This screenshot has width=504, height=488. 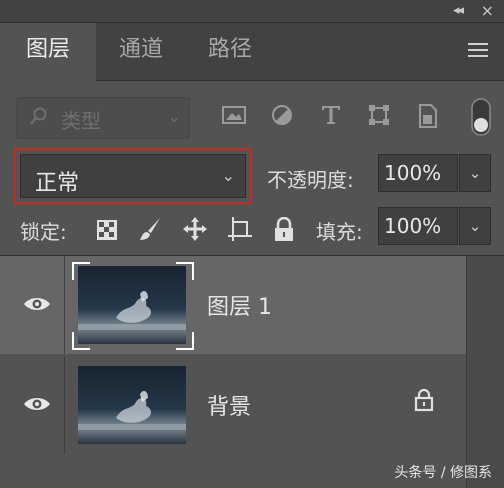 I want to click on collapse-panels-icon: ◂◂, so click(x=458, y=10).